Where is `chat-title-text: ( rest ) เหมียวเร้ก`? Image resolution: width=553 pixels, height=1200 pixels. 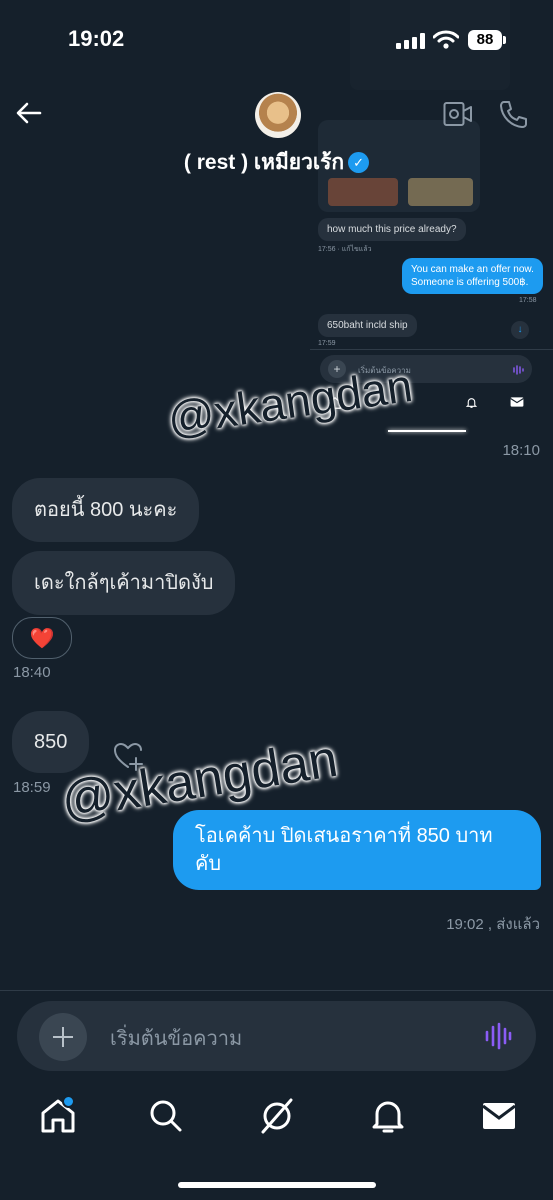
chat-title-text: ( rest ) เหมียวเร้ก is located at coordinates (264, 162).